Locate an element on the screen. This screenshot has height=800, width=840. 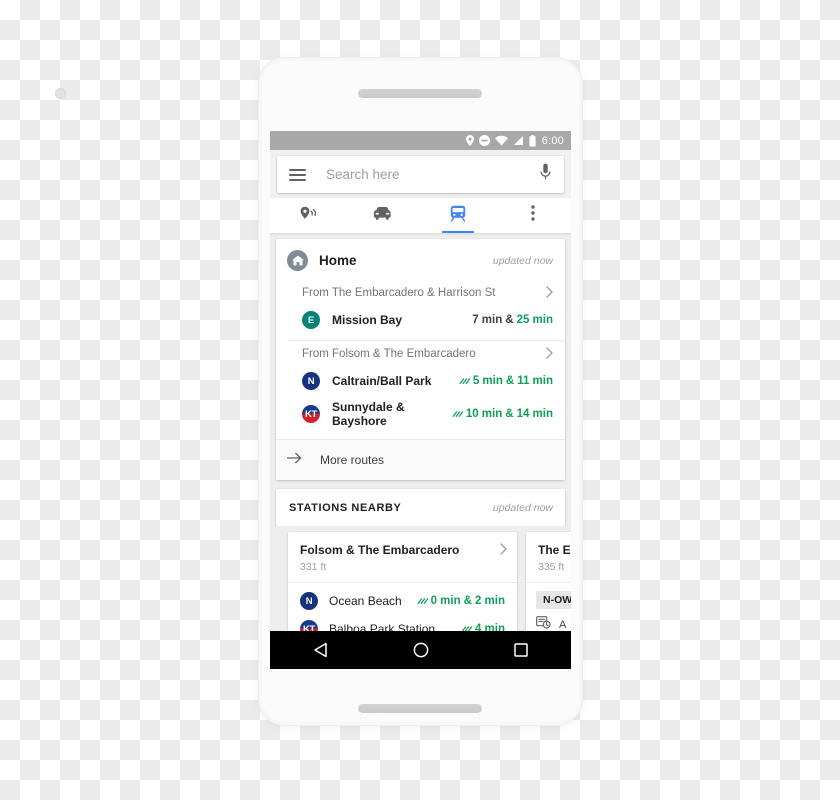
battery-icon is located at coordinates (532, 140).